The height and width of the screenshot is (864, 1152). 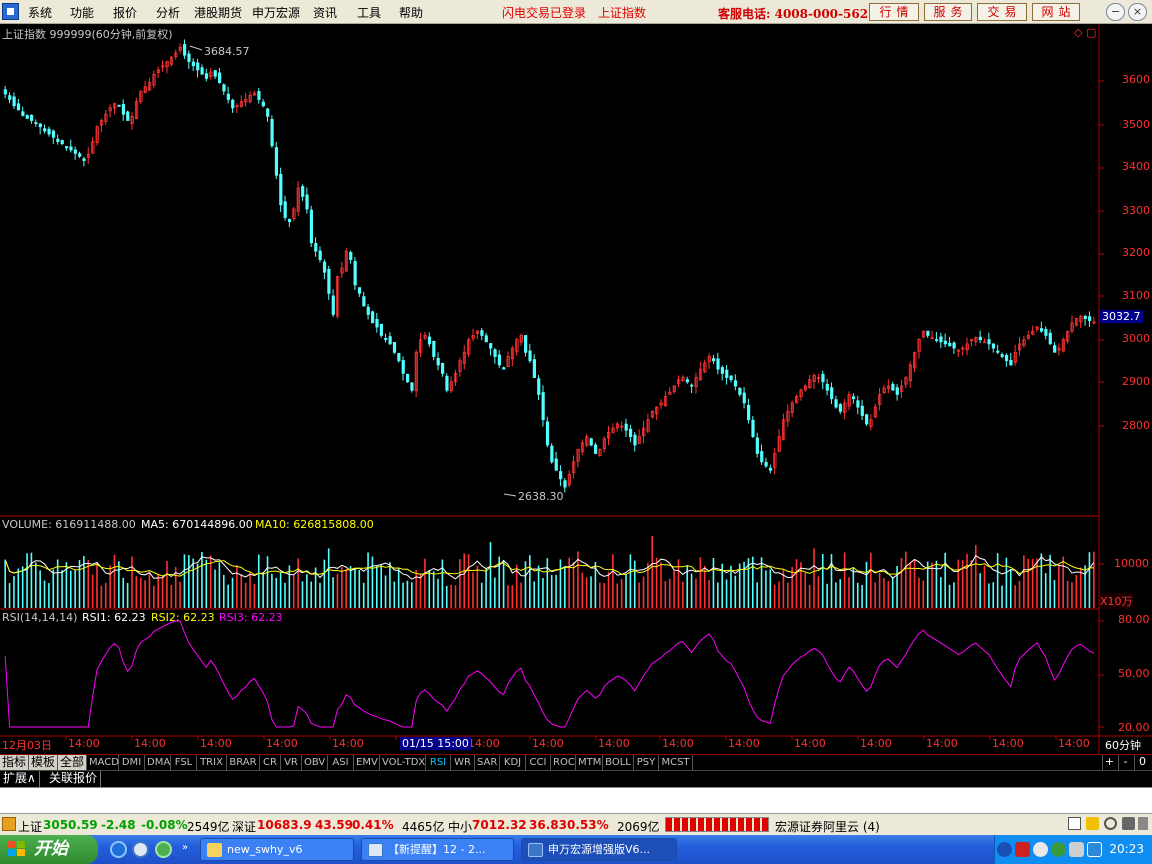 What do you see at coordinates (243, 763) in the screenshot?
I see `indicator-tab-brar: BRAR` at bounding box center [243, 763].